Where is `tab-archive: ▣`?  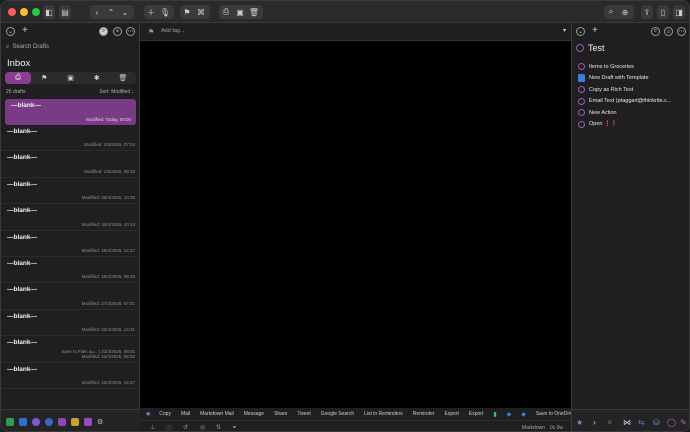 tab-archive: ▣ is located at coordinates (70, 78).